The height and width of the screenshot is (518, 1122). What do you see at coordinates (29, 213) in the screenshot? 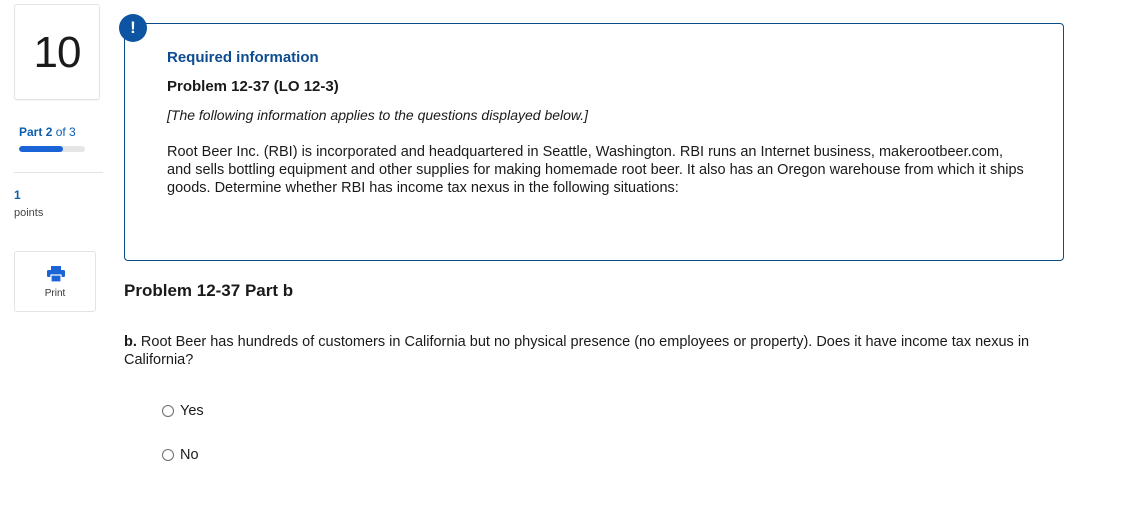
I see `points-label: points` at bounding box center [29, 213].